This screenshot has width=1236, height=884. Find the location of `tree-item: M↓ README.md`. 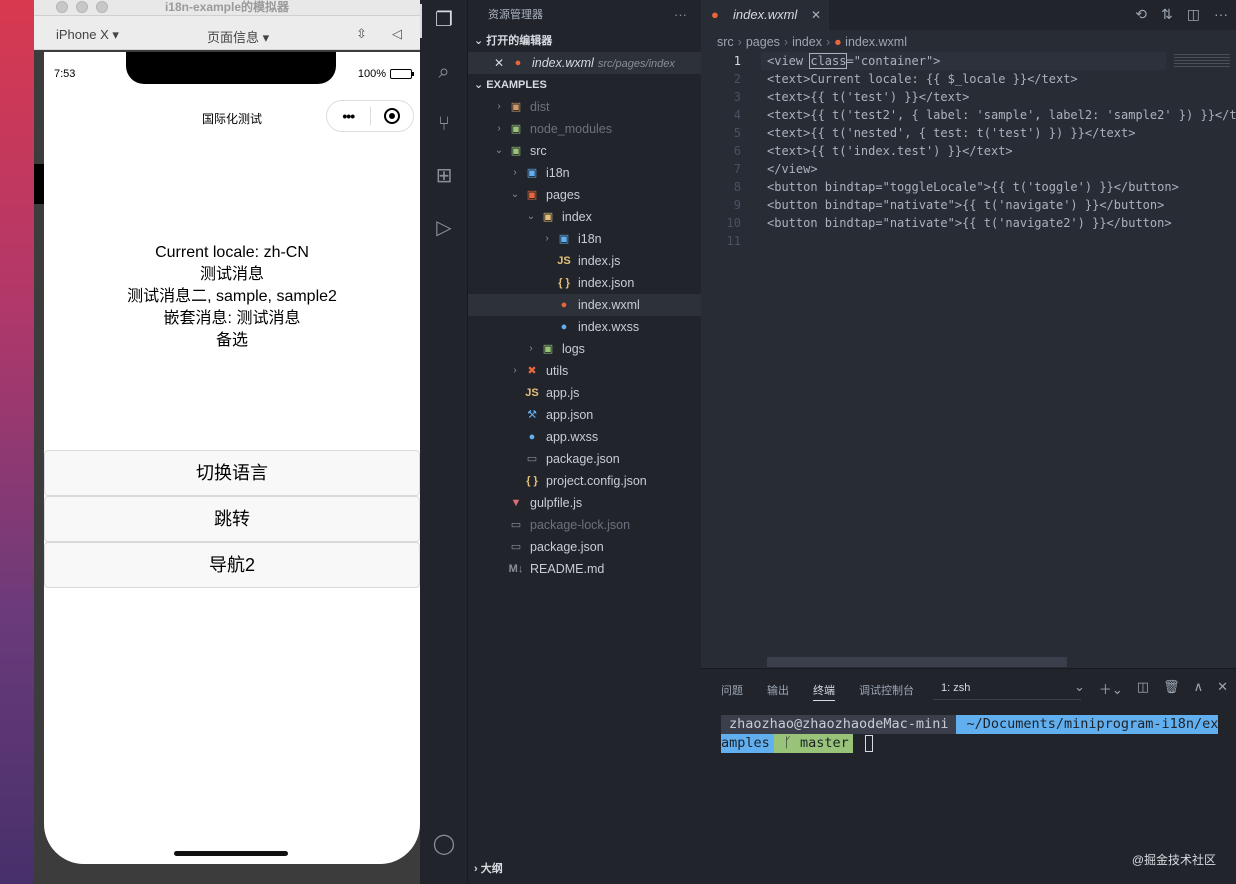

tree-item: M↓ README.md is located at coordinates (584, 569).